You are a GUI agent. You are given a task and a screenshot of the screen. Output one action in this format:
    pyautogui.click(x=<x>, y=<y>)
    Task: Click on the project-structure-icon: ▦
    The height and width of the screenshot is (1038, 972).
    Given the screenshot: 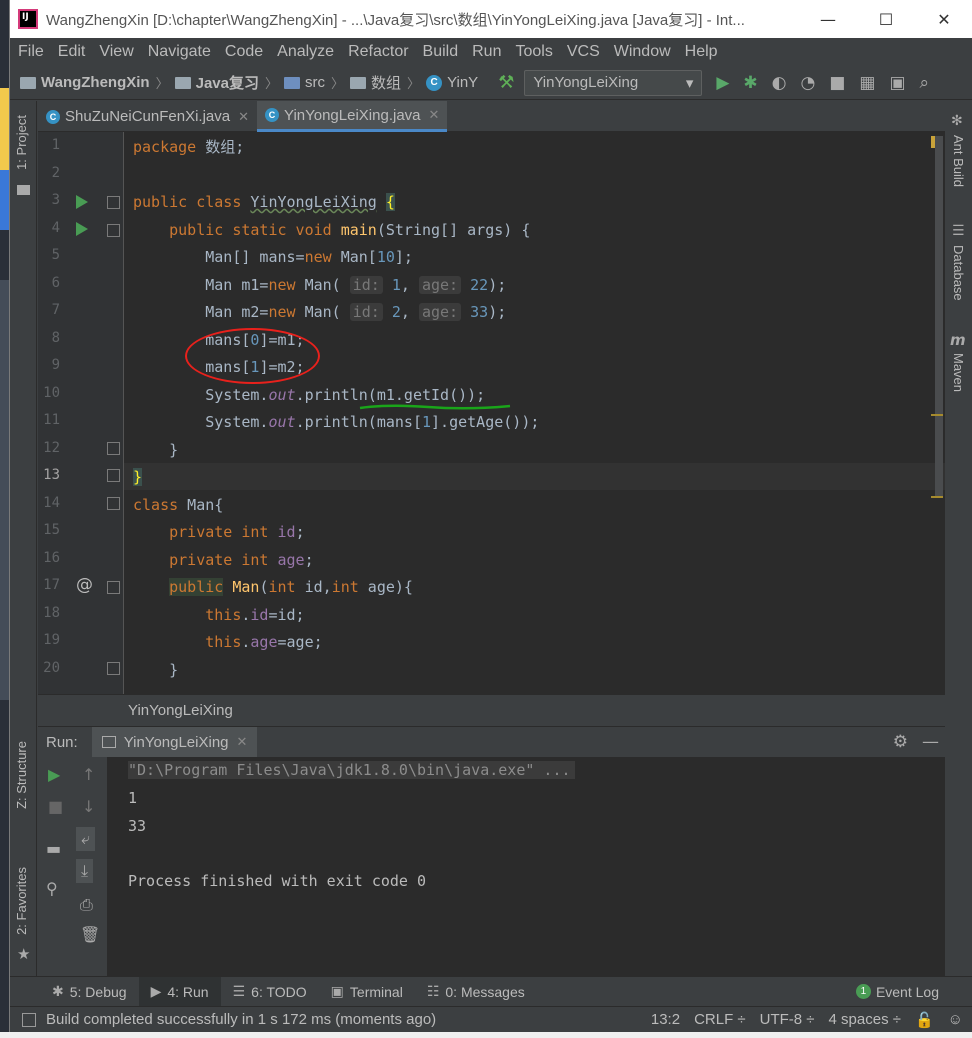 What is the action you would take?
    pyautogui.click(x=867, y=83)
    